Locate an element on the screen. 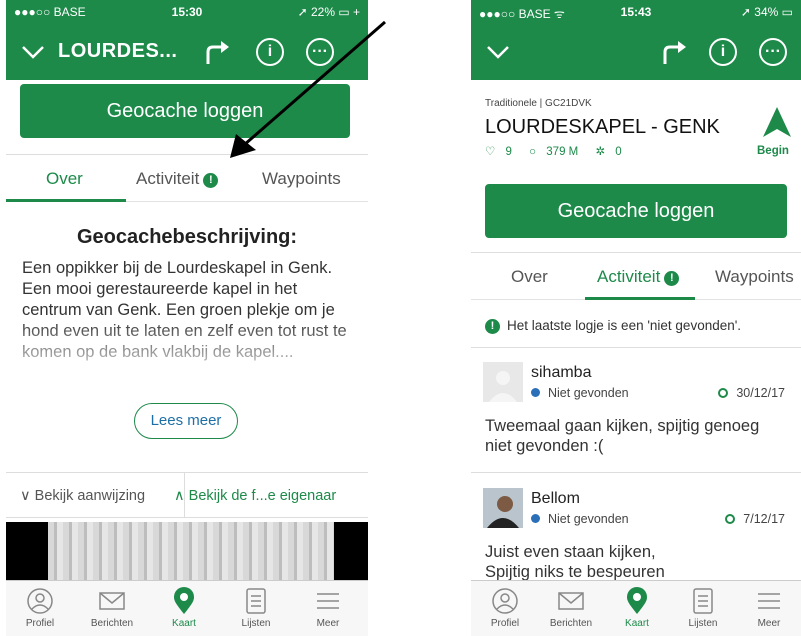  map-pin-icon is located at coordinates (184, 600).